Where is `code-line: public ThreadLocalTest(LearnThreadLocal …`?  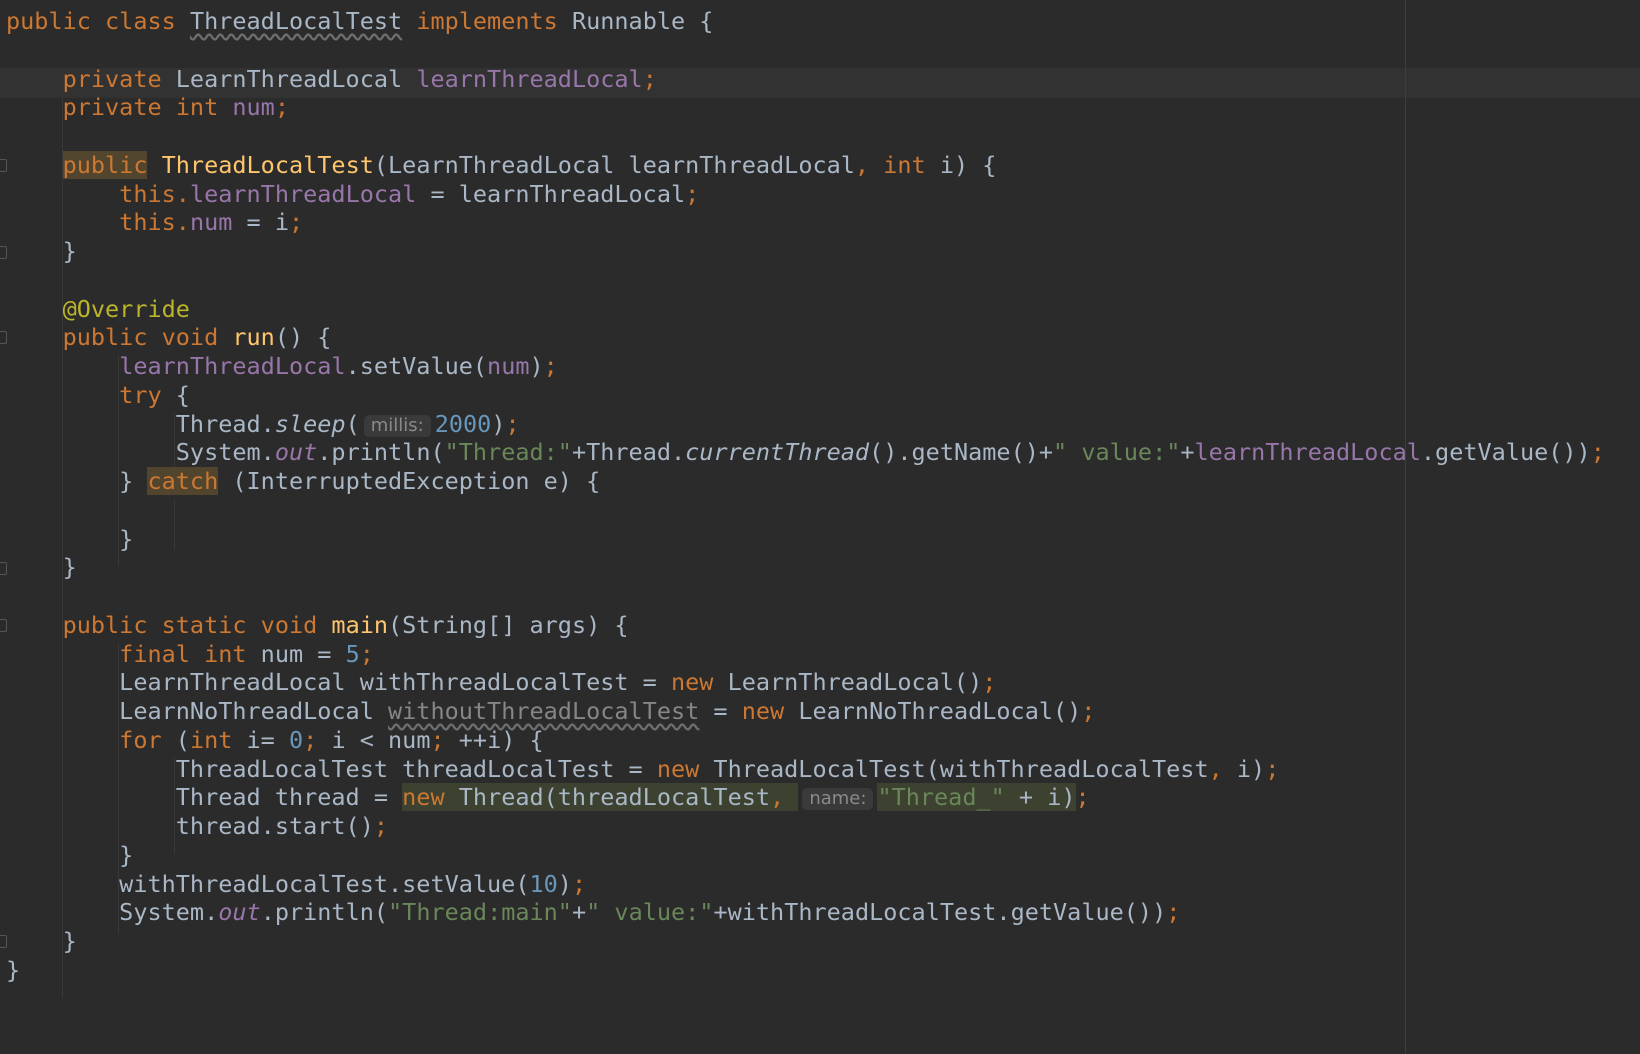 code-line: public ThreadLocalTest(LearnThreadLocal … is located at coordinates (501, 165).